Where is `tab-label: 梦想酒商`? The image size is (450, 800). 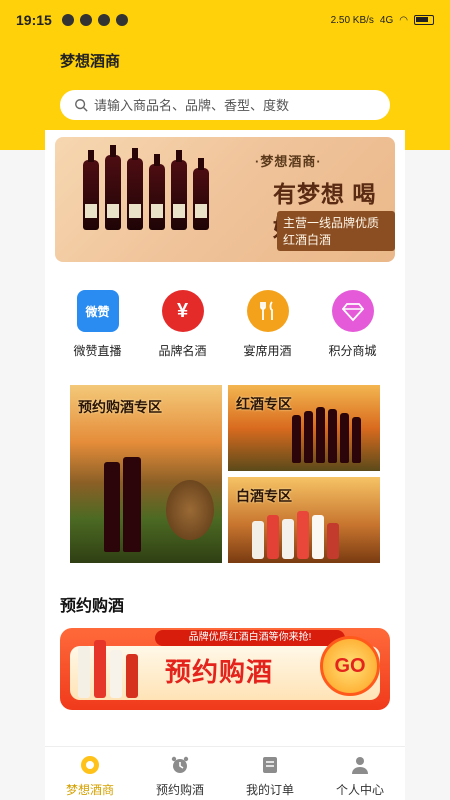
tab-label: 梦想酒商 is located at coordinates (89, 790).